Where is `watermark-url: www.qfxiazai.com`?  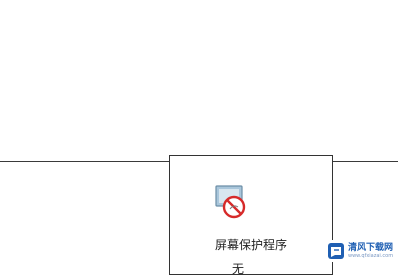
watermark-url: www.qfxiazai.com is located at coordinates (371, 256).